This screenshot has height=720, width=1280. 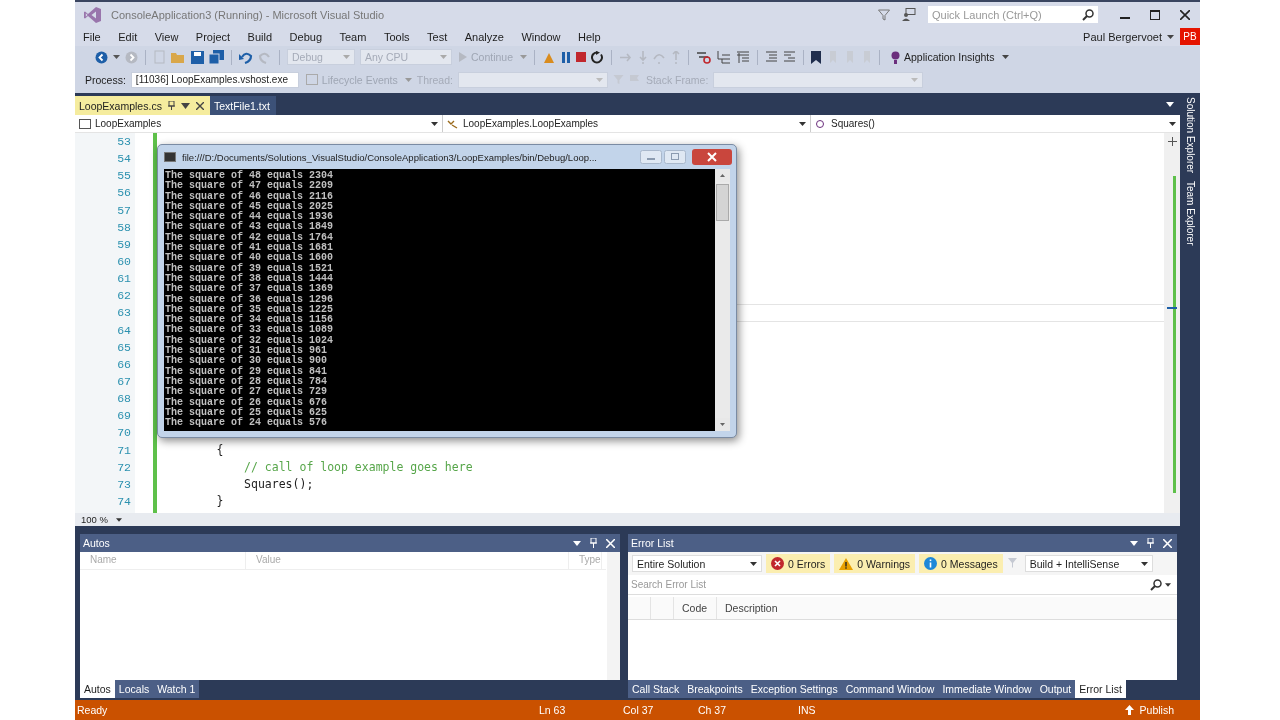 I want to click on navigation-dropdown: Squares(), so click(x=995, y=123).